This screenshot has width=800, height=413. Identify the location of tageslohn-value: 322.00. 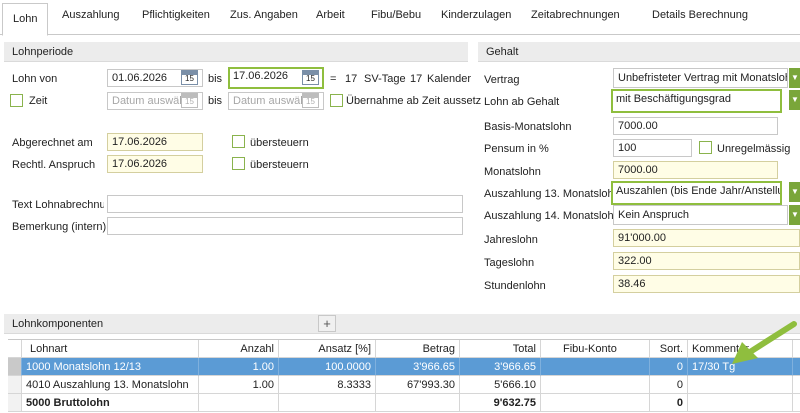
(706, 261).